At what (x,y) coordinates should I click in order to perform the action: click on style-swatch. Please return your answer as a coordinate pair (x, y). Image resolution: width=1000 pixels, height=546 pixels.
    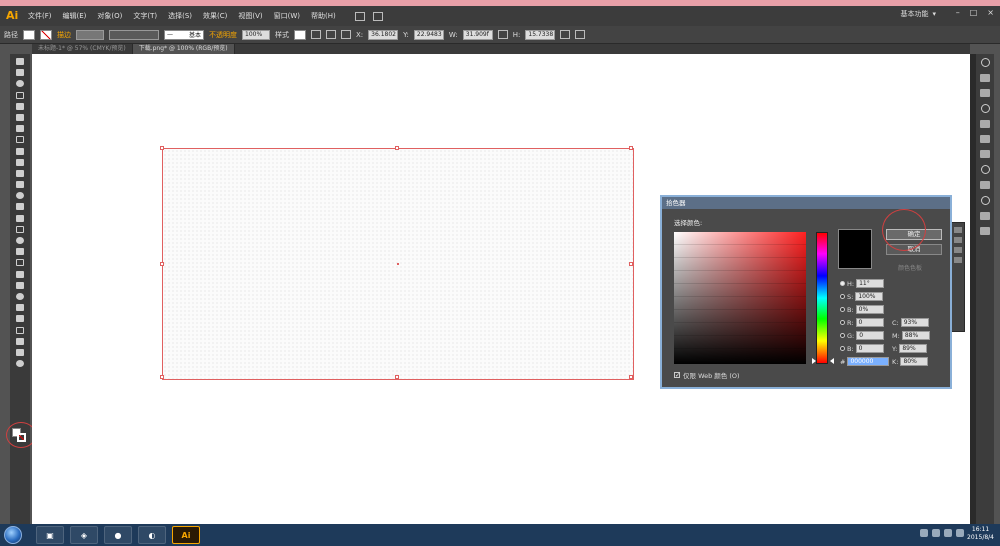
    Looking at the image, I should click on (300, 34).